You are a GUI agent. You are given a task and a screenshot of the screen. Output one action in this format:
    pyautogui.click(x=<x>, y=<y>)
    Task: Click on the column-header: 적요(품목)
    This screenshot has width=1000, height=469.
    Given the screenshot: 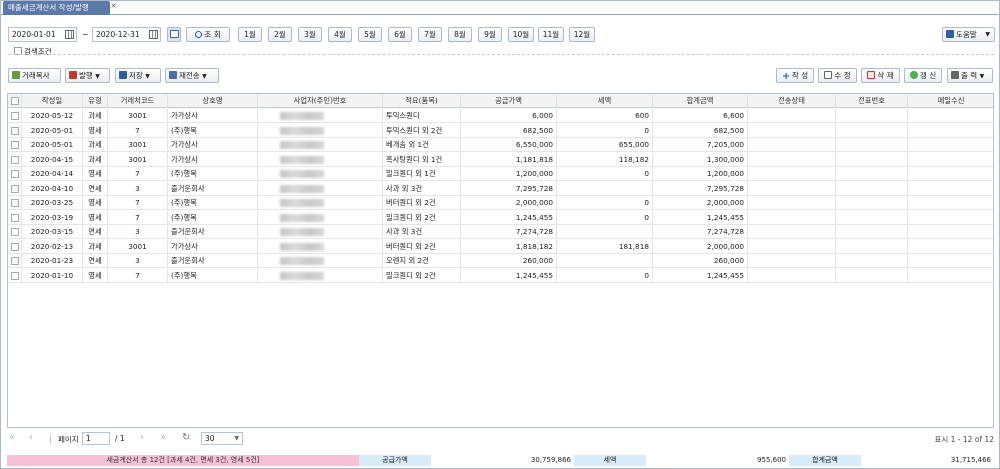 What is the action you would take?
    pyautogui.click(x=422, y=101)
    